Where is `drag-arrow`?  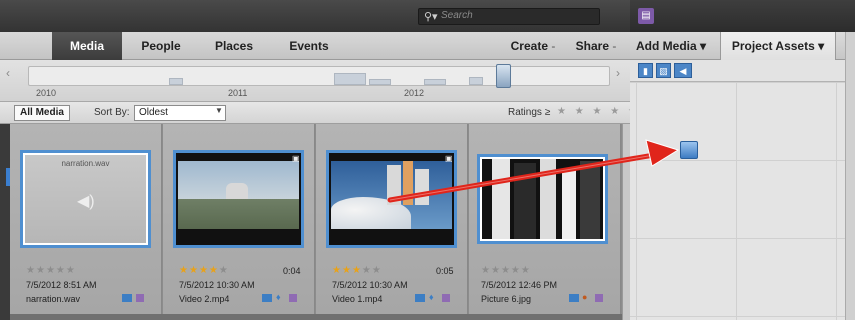 drag-arrow is located at coordinates (533, 171).